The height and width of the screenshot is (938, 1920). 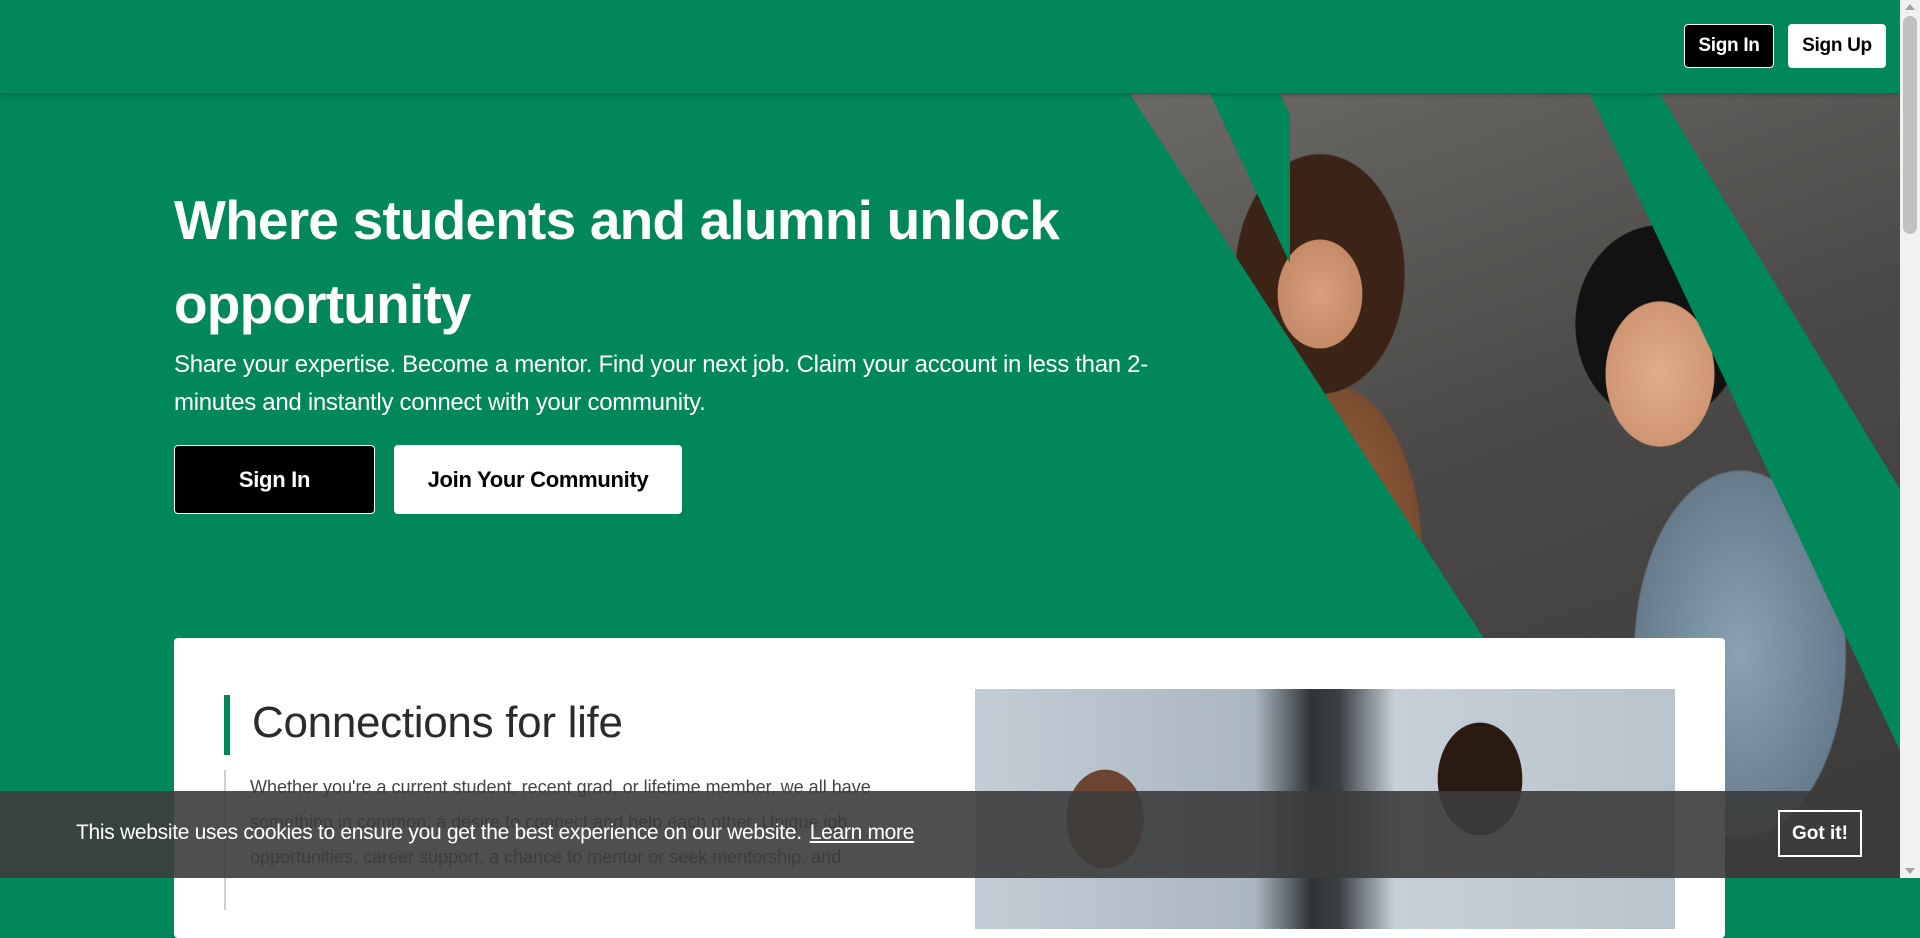 I want to click on top-navigation-bar: Sign In Sign Up, so click(x=950, y=47).